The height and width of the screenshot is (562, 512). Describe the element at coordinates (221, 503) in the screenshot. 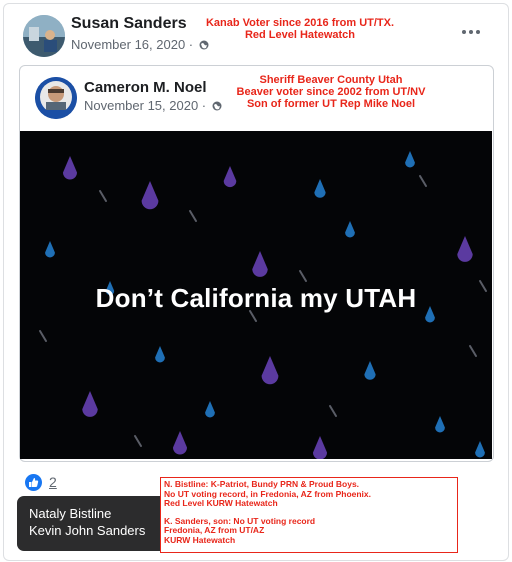

I see `annotation-line: Red Level KURW Hatewatch` at that location.